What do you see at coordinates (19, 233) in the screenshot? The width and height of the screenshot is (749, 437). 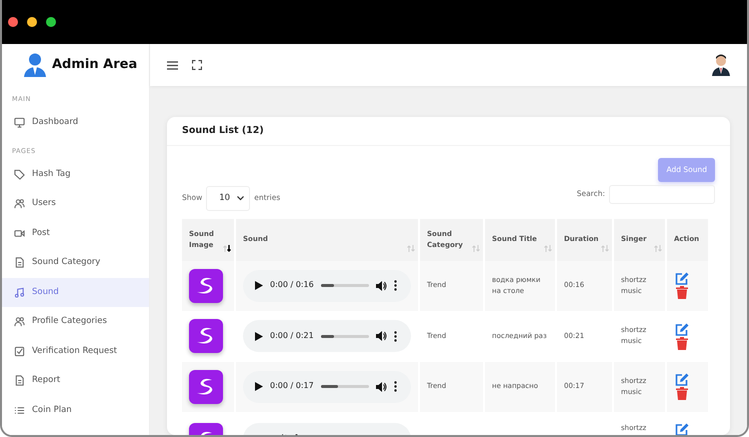 I see `video-camera-icon` at bounding box center [19, 233].